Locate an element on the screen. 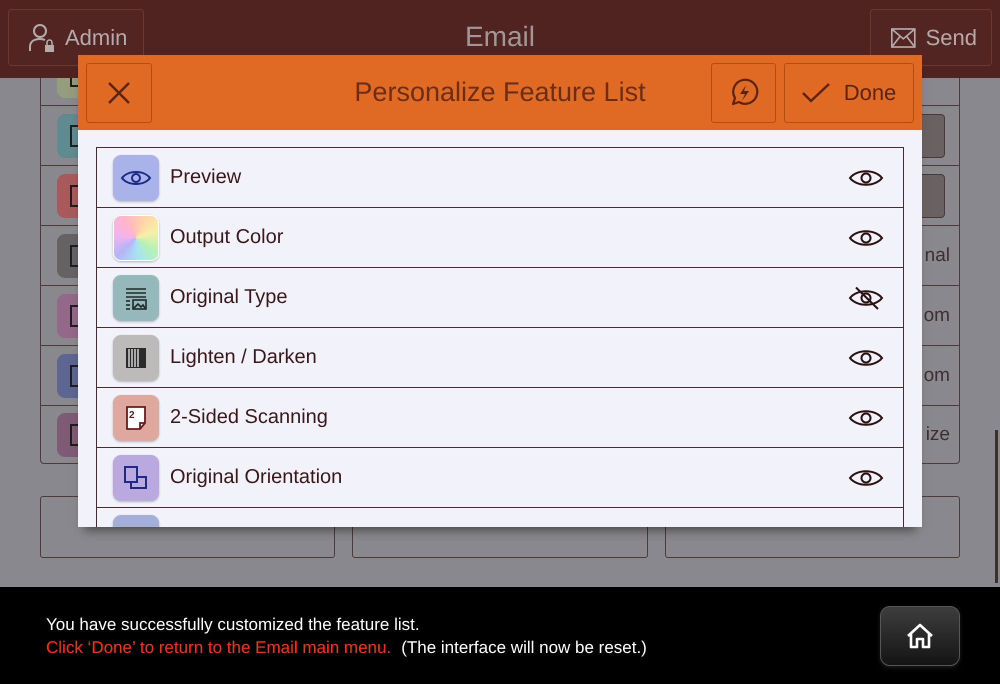 The height and width of the screenshot is (684, 1000). screen-title: Email is located at coordinates (499, 37).